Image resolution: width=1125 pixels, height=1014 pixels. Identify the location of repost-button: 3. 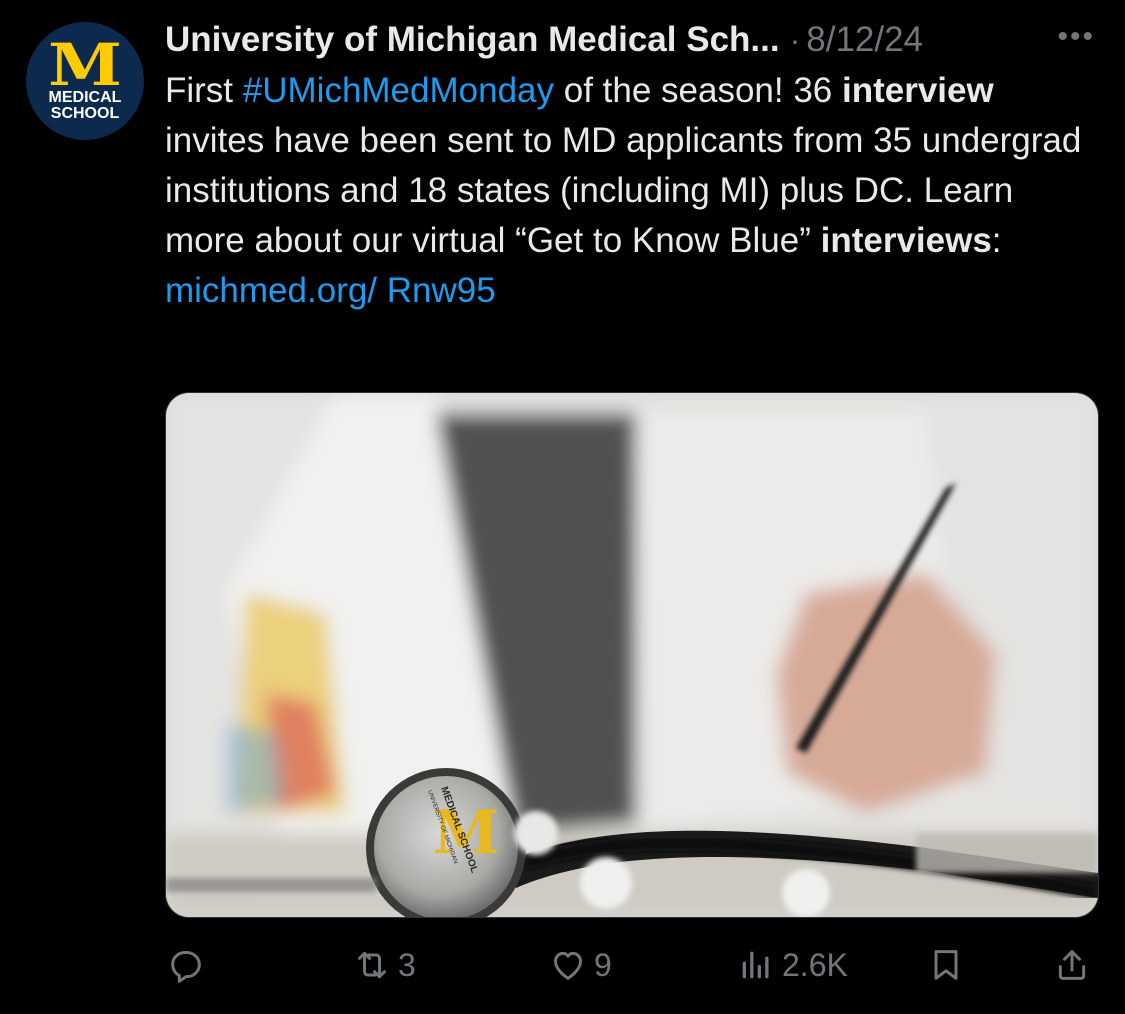
(384, 965).